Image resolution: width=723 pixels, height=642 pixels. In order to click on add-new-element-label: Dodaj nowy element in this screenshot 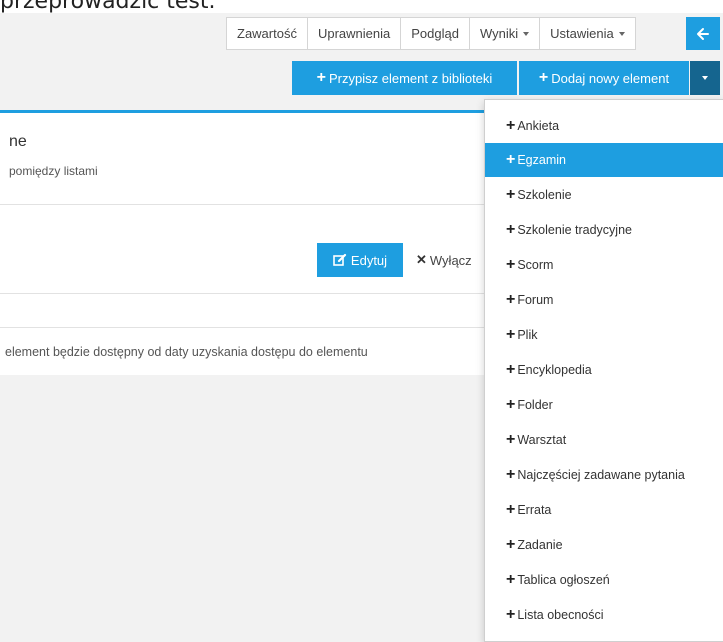, I will do `click(610, 78)`.